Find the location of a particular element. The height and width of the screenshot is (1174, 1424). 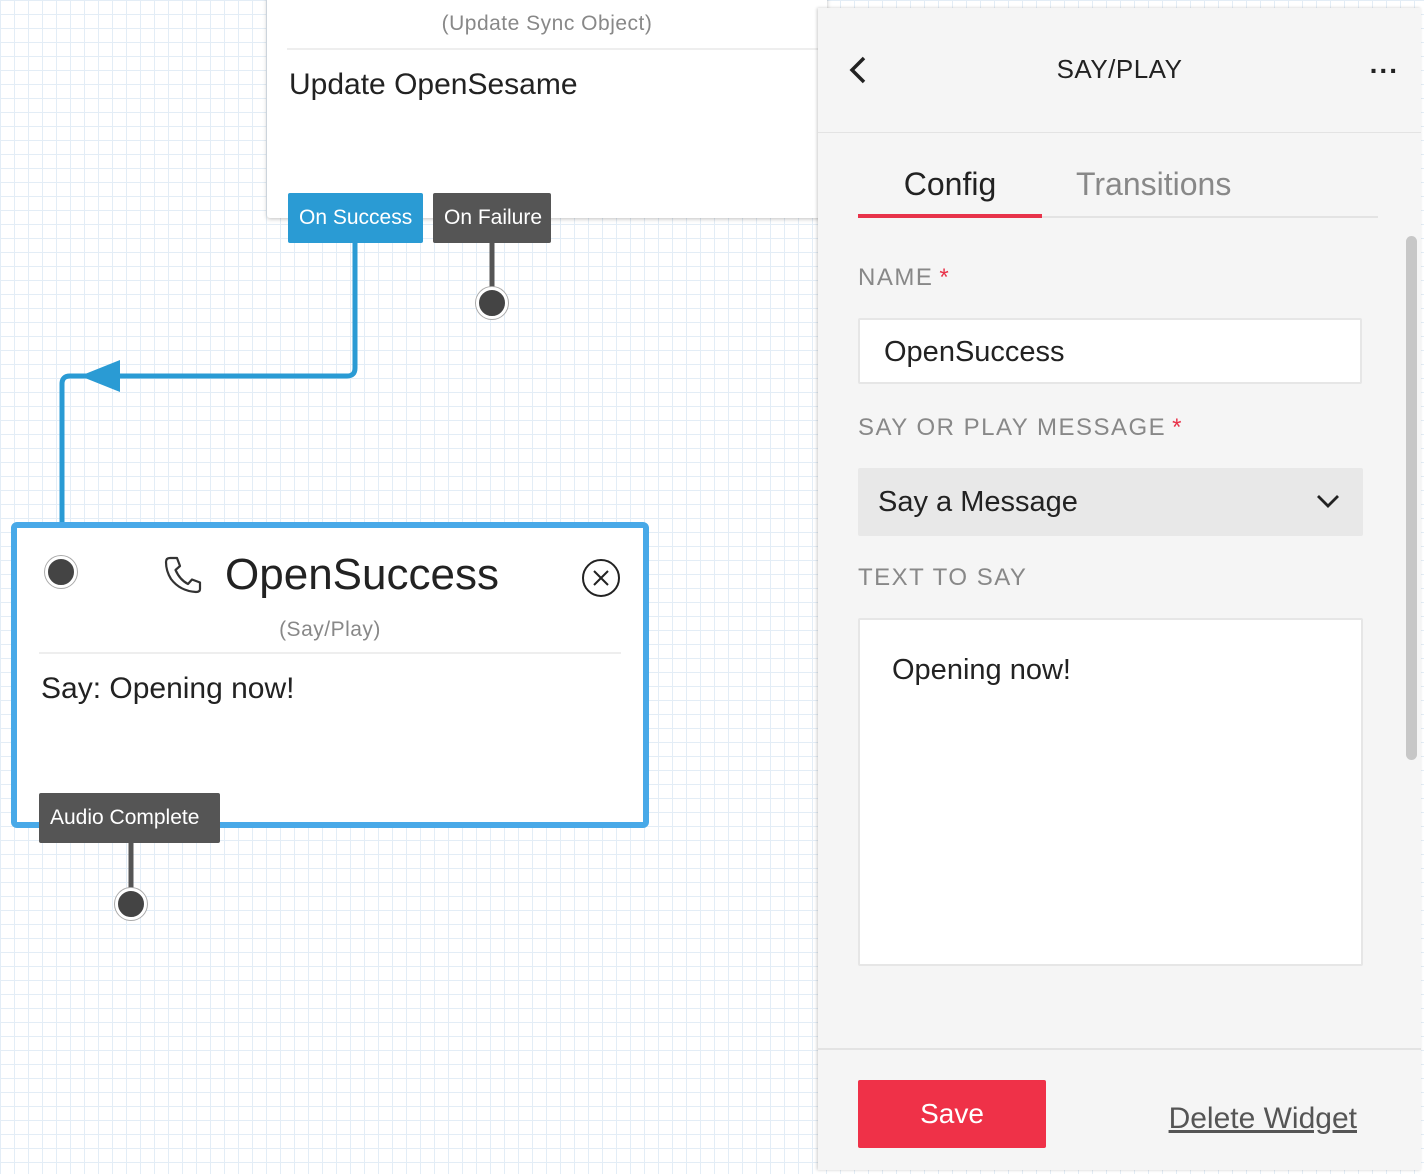

audio-complete-transition: Audio Complete is located at coordinates (129, 818).